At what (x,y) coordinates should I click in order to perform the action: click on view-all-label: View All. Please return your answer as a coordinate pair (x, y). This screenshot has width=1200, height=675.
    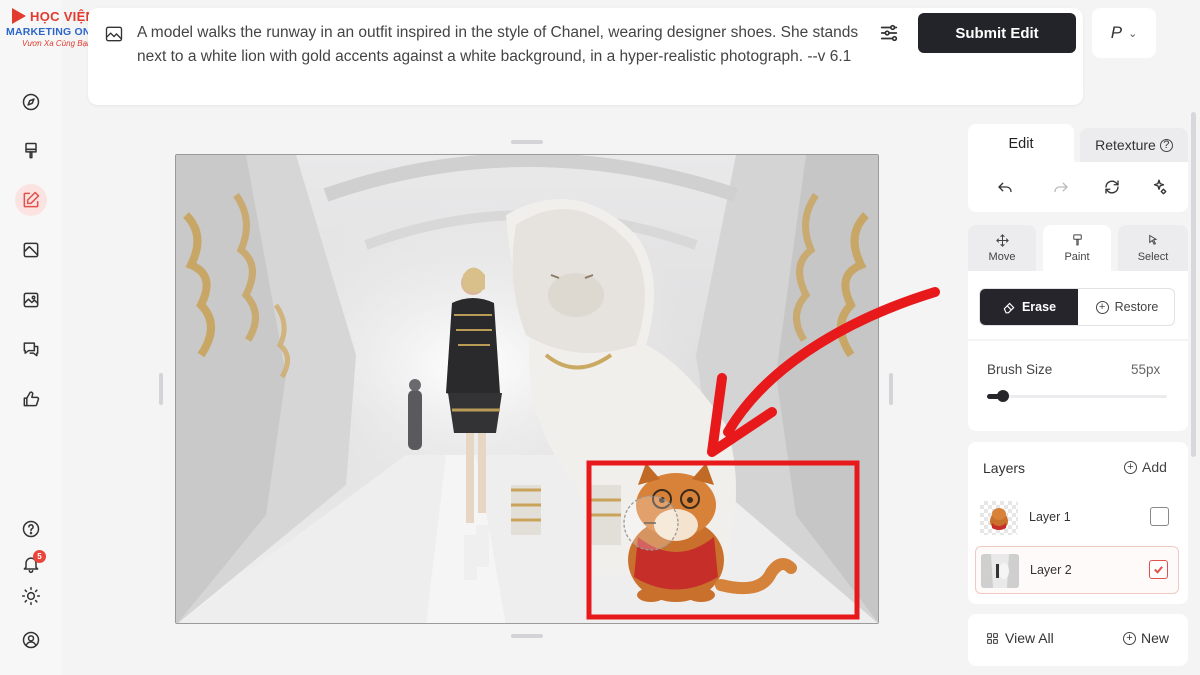
    Looking at the image, I should click on (1029, 638).